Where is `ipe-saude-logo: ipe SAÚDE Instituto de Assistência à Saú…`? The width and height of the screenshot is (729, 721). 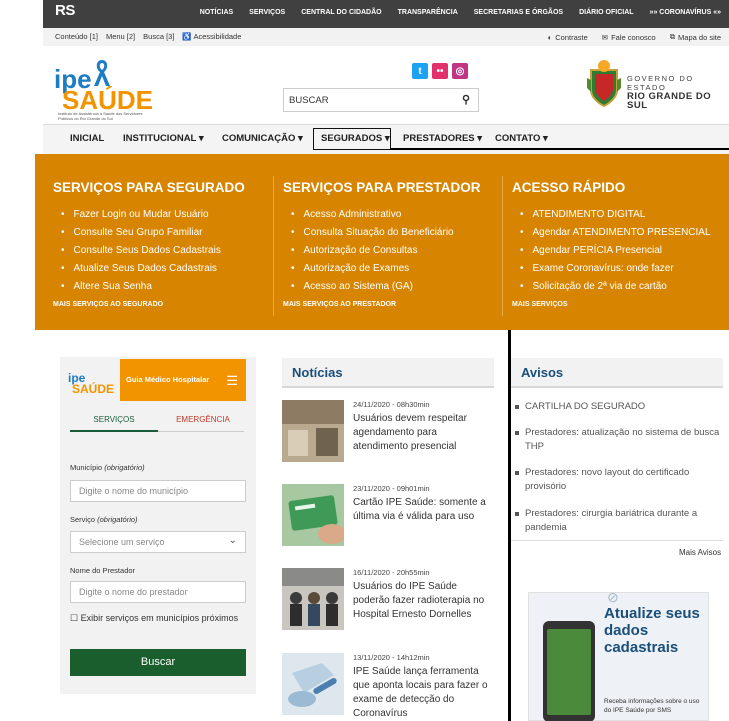
ipe-saude-logo: ipe SAÚDE Instituto de Assistência à Saú… is located at coordinates (104, 89).